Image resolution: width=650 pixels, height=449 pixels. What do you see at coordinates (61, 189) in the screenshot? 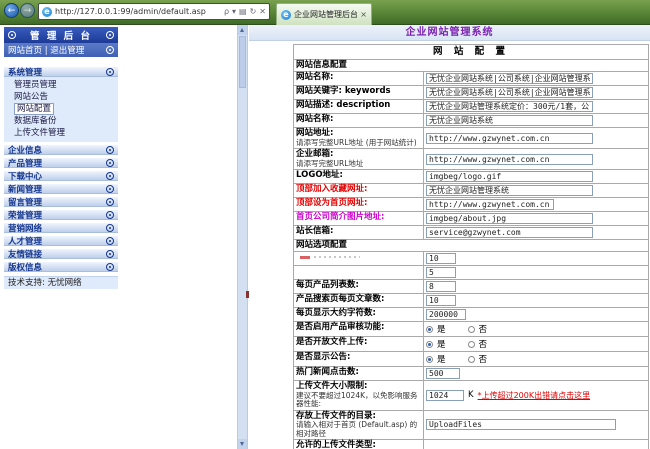
I see `sidebar-section-4: 新闻管理` at bounding box center [61, 189].